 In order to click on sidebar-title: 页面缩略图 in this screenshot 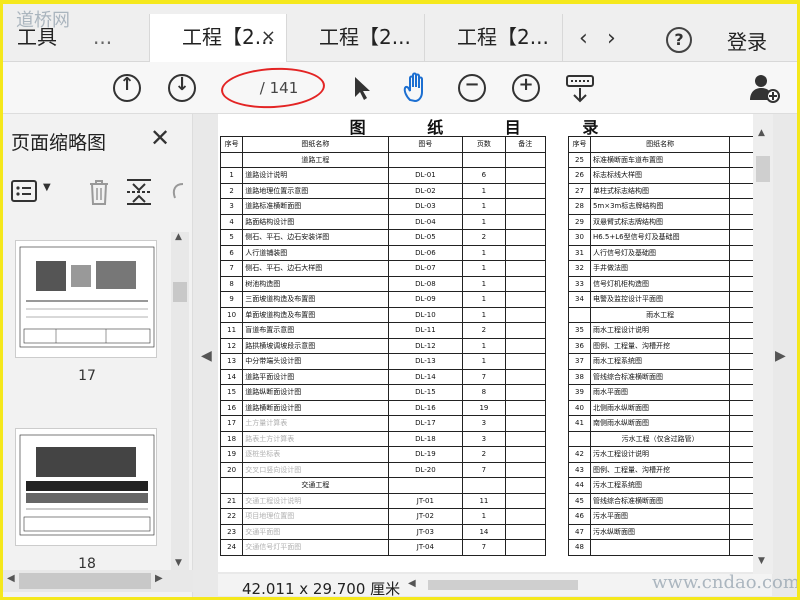, I will do `click(59, 143)`.